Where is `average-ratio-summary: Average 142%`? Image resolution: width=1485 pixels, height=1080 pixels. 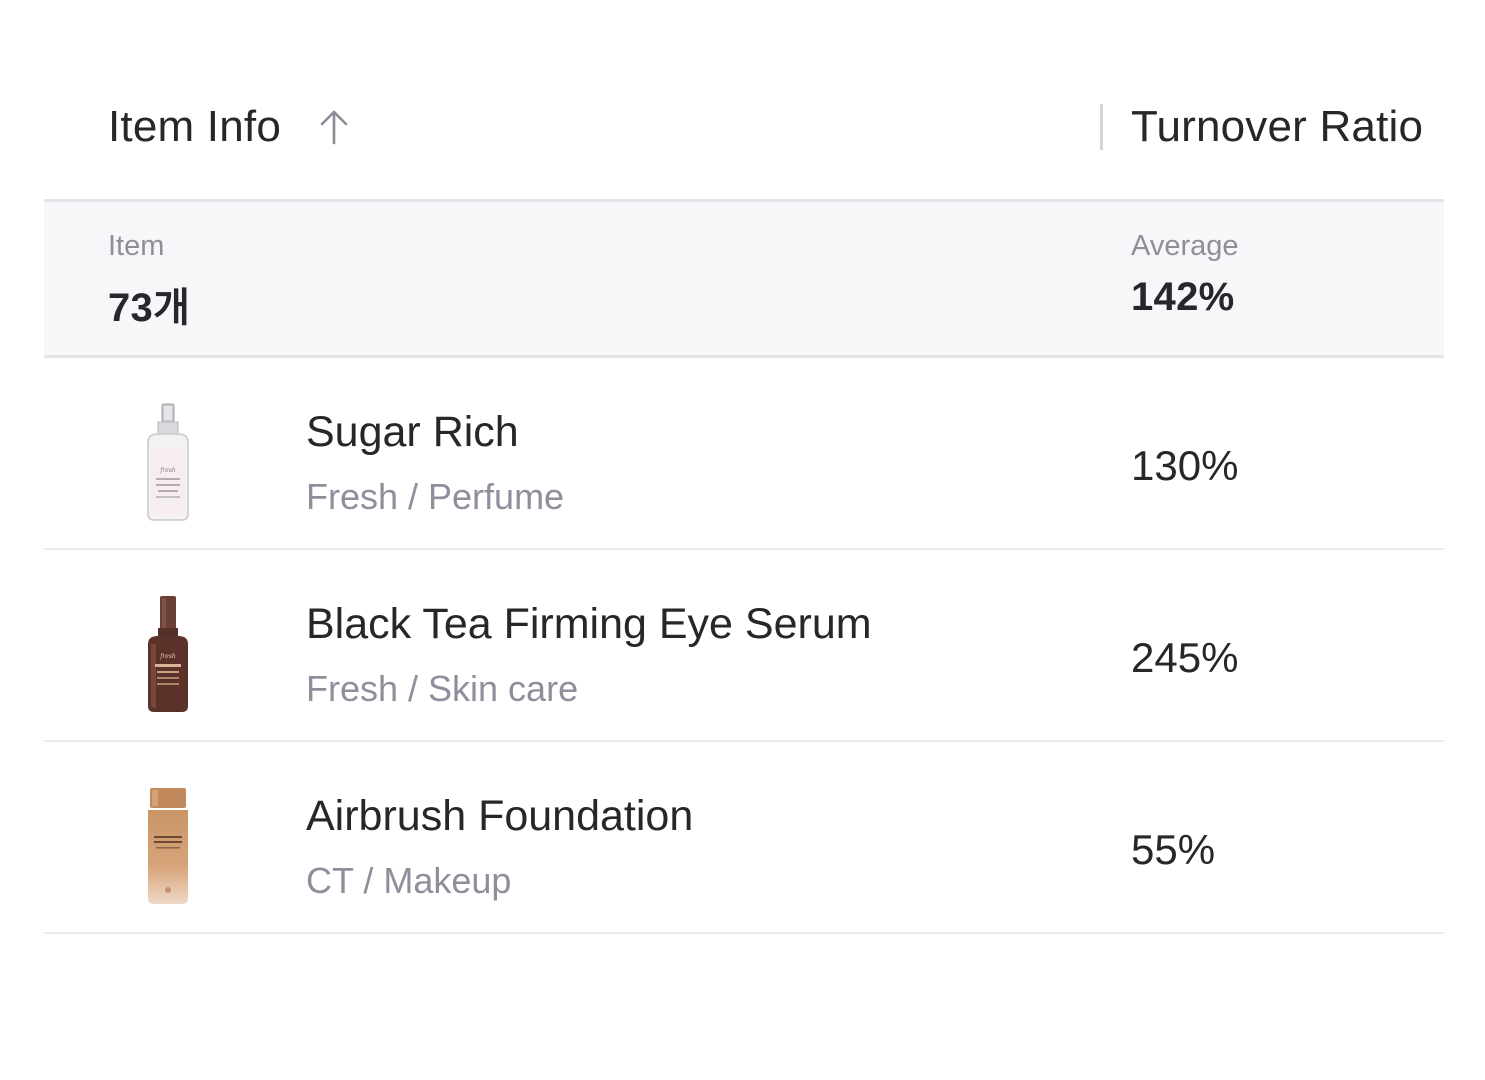 average-ratio-summary: Average 142% is located at coordinates (1185, 275).